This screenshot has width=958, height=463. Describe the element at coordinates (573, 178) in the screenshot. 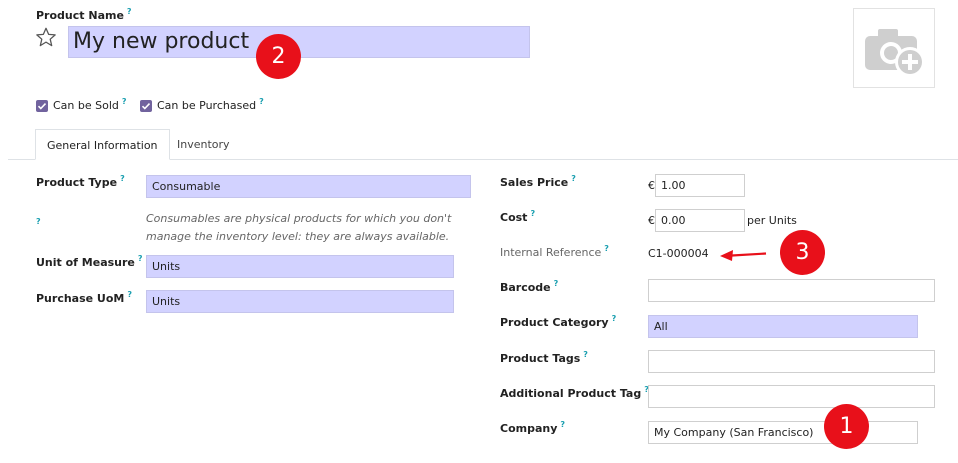

I see `sales-price-help-icon: ?` at that location.